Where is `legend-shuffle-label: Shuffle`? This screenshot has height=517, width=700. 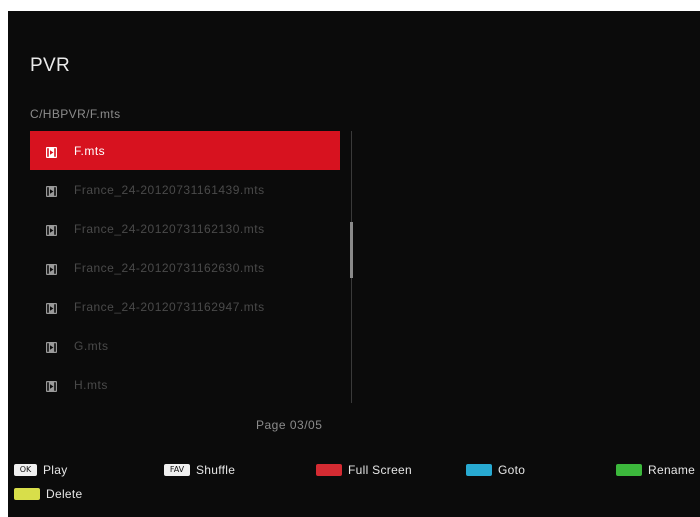
legend-shuffle-label: Shuffle is located at coordinates (216, 470).